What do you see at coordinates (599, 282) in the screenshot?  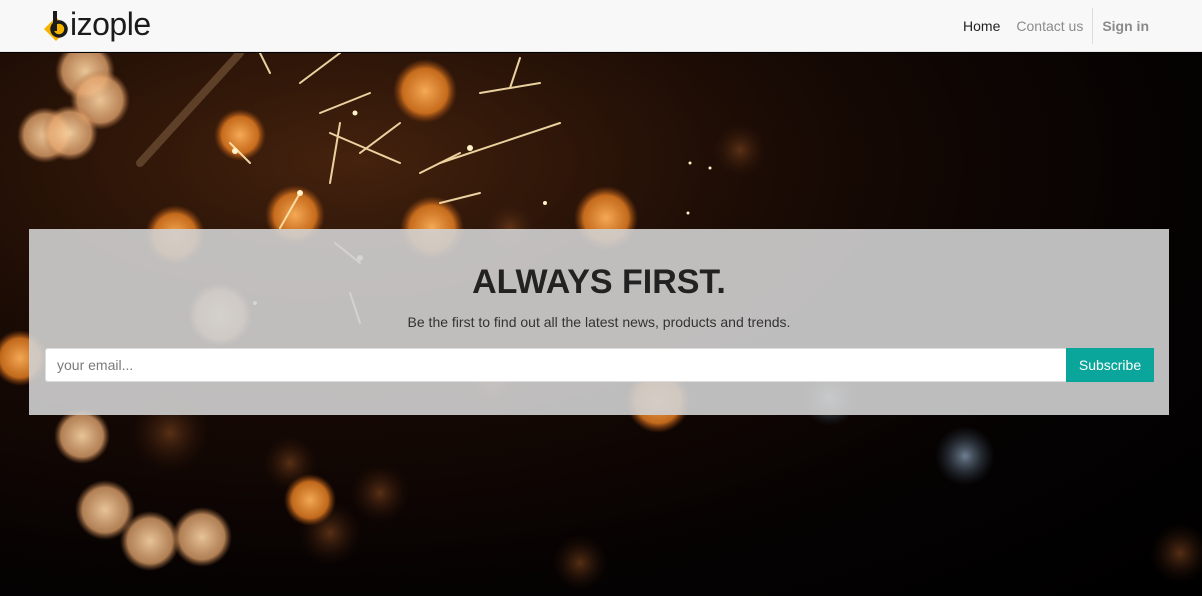 I see `hero-title: ALWAYS FIRST.` at bounding box center [599, 282].